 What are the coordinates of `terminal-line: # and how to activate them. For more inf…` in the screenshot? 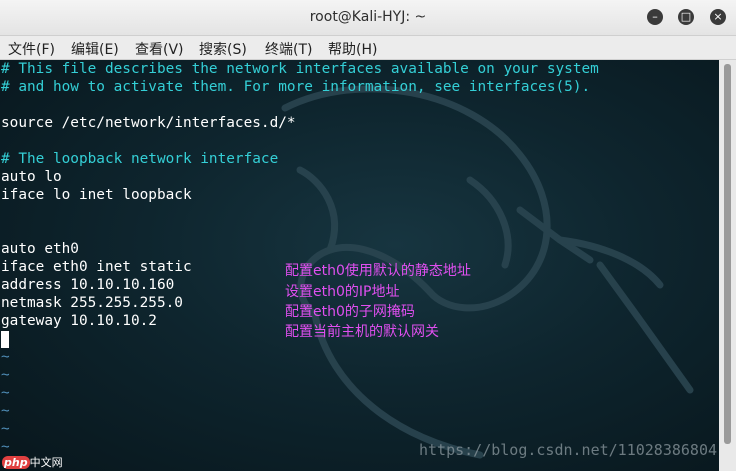 It's located at (296, 87).